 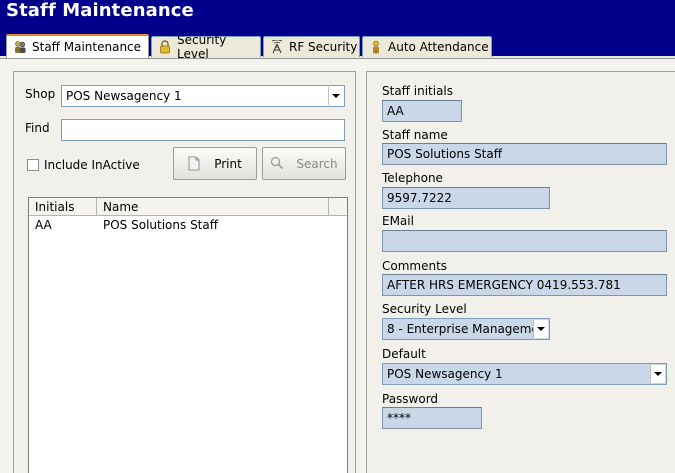 I want to click on shop-label: Shop, so click(x=40, y=94).